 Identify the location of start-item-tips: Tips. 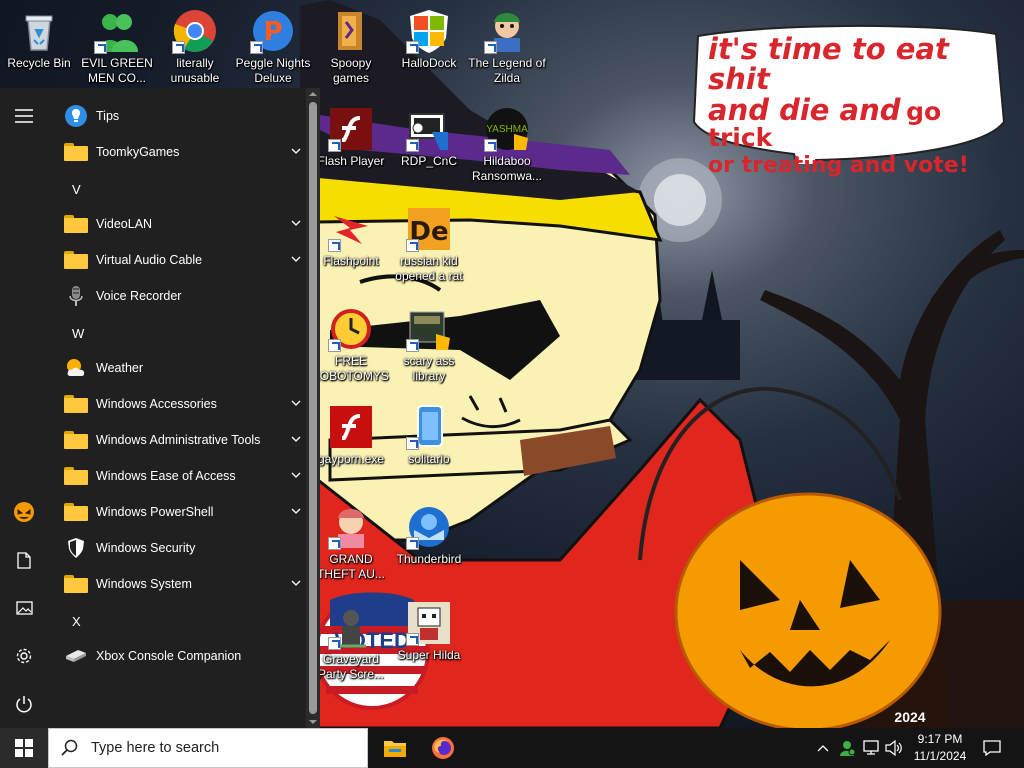
(177, 116).